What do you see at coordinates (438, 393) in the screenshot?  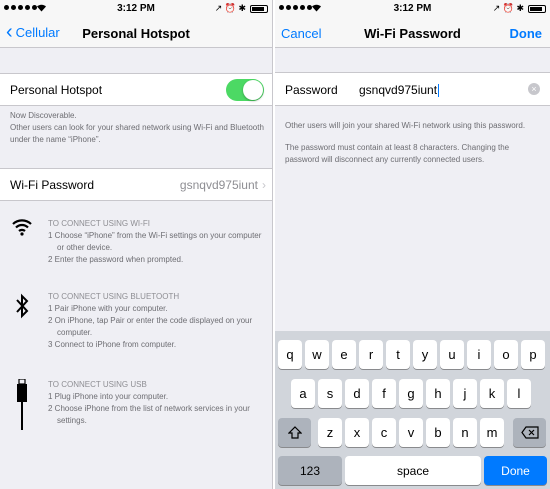 I see `key: h` at bounding box center [438, 393].